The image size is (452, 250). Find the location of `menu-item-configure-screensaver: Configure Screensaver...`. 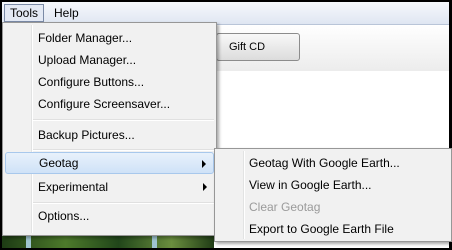

menu-item-configure-screensaver: Configure Screensaver... is located at coordinates (109, 104).